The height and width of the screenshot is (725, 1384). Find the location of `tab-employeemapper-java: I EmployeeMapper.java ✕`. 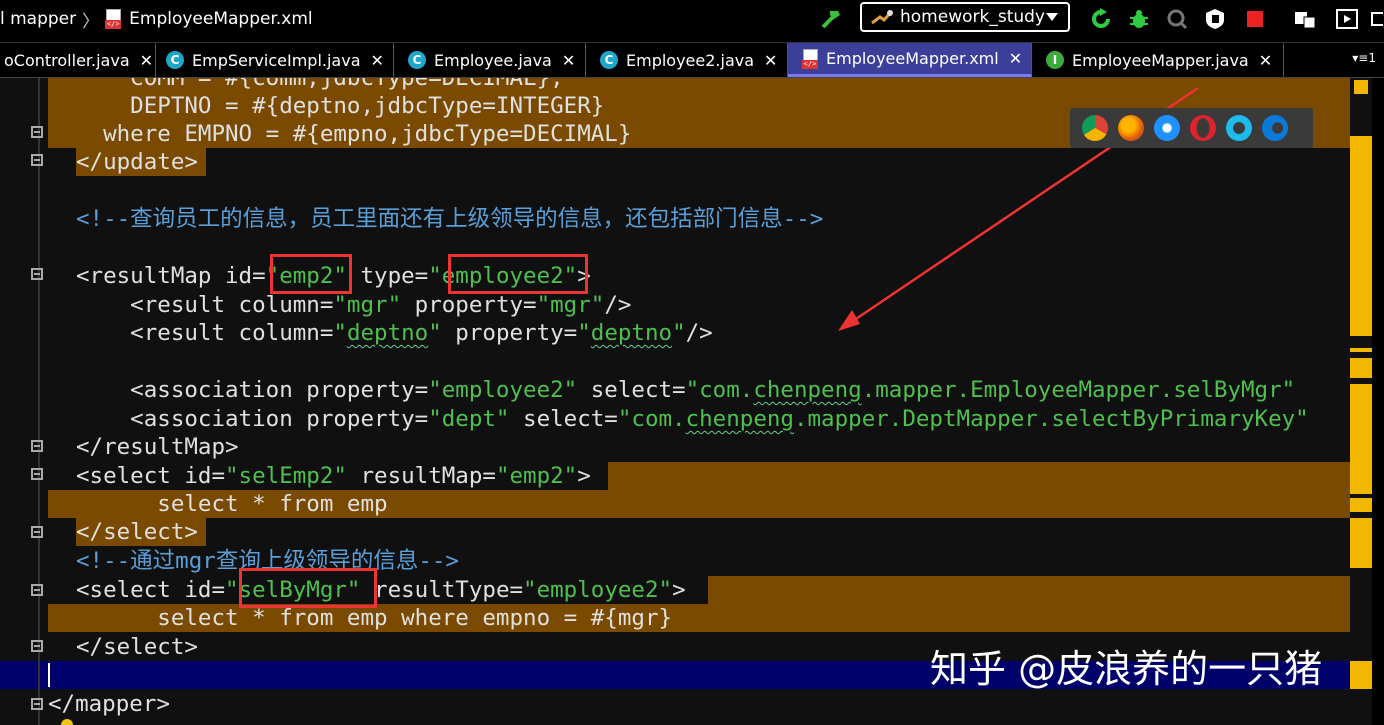

tab-employeemapper-java: I EmployeeMapper.java ✕ is located at coordinates (1158, 60).